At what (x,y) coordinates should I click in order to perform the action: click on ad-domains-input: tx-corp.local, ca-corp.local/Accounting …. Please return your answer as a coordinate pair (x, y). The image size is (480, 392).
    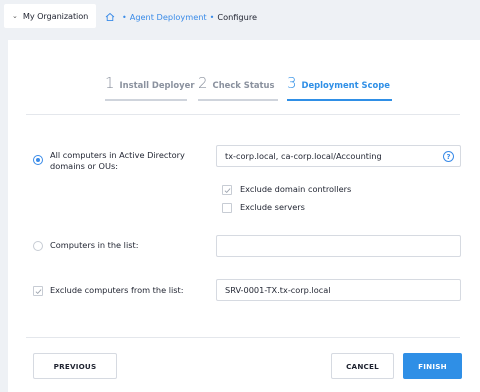
    Looking at the image, I should click on (338, 156).